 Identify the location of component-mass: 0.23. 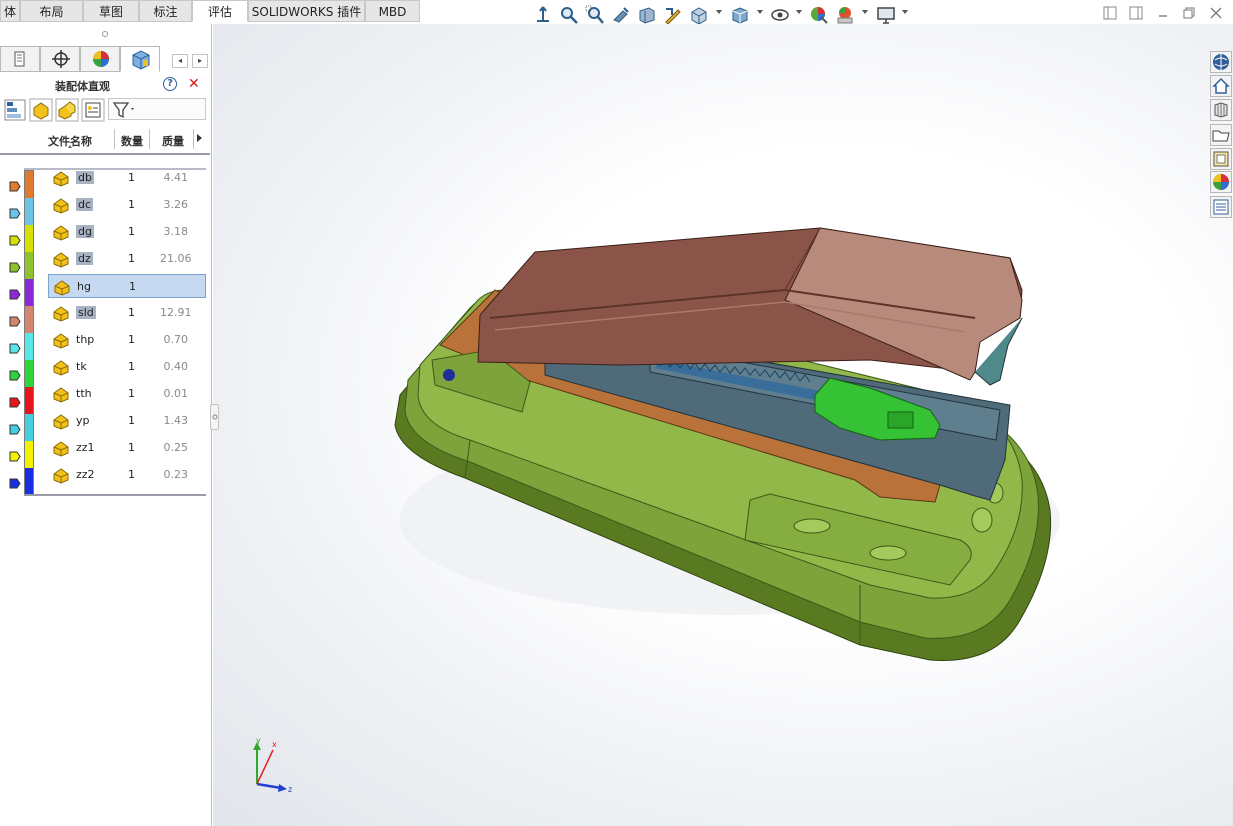
(176, 474).